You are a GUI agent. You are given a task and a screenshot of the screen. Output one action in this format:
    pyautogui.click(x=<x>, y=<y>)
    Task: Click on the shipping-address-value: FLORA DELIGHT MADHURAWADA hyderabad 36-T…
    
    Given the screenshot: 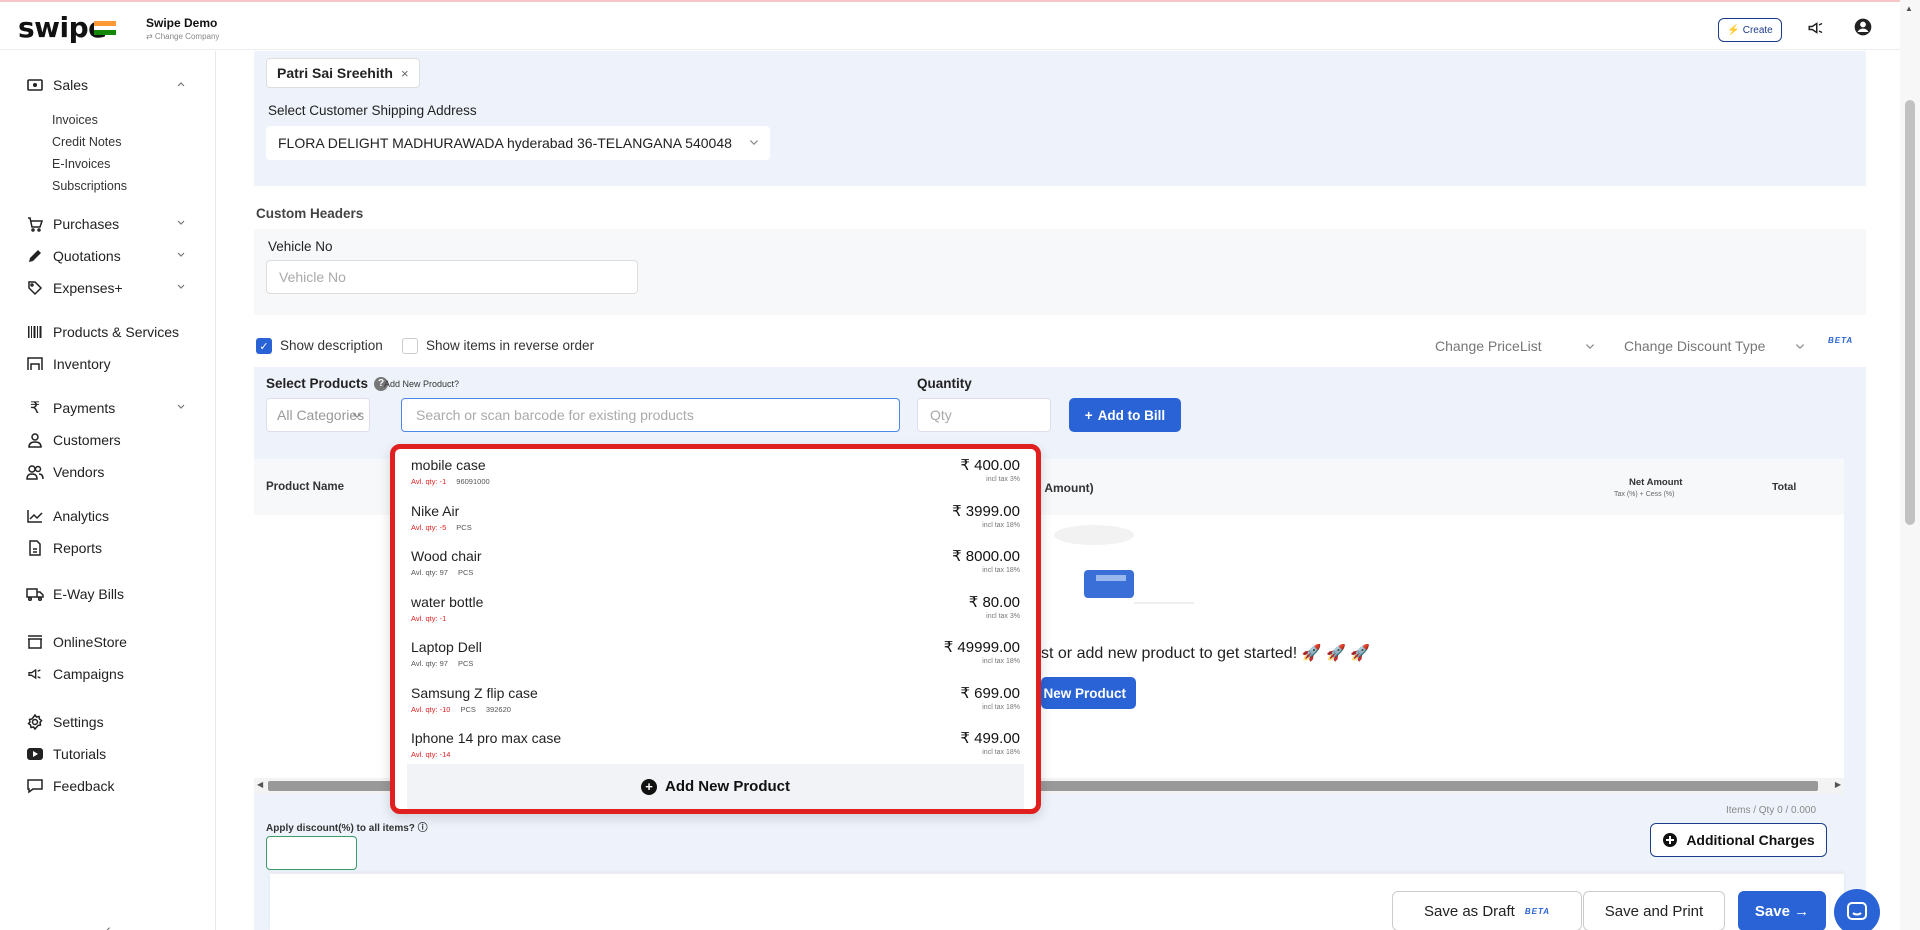 What is the action you would take?
    pyautogui.click(x=505, y=143)
    